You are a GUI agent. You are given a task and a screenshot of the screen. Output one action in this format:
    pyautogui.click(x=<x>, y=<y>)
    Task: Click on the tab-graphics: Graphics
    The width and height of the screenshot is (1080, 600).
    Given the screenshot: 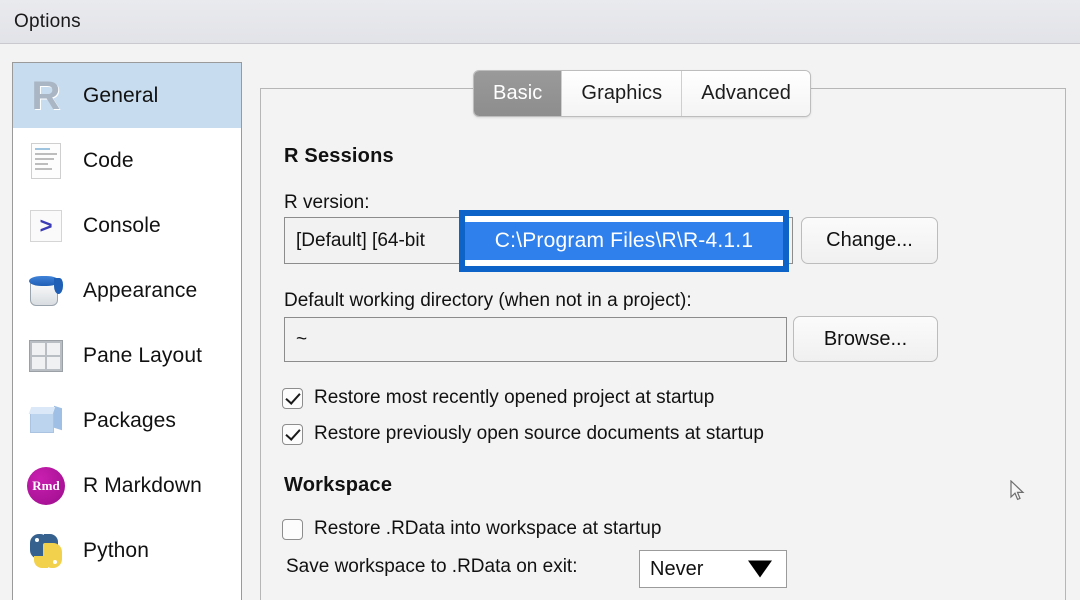 What is the action you would take?
    pyautogui.click(x=622, y=93)
    